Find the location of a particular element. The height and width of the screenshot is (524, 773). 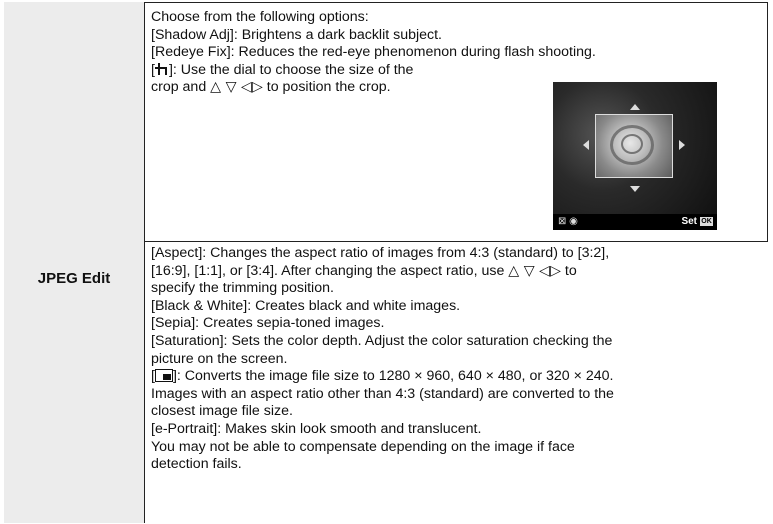

down-arrow-icon is located at coordinates (635, 189).